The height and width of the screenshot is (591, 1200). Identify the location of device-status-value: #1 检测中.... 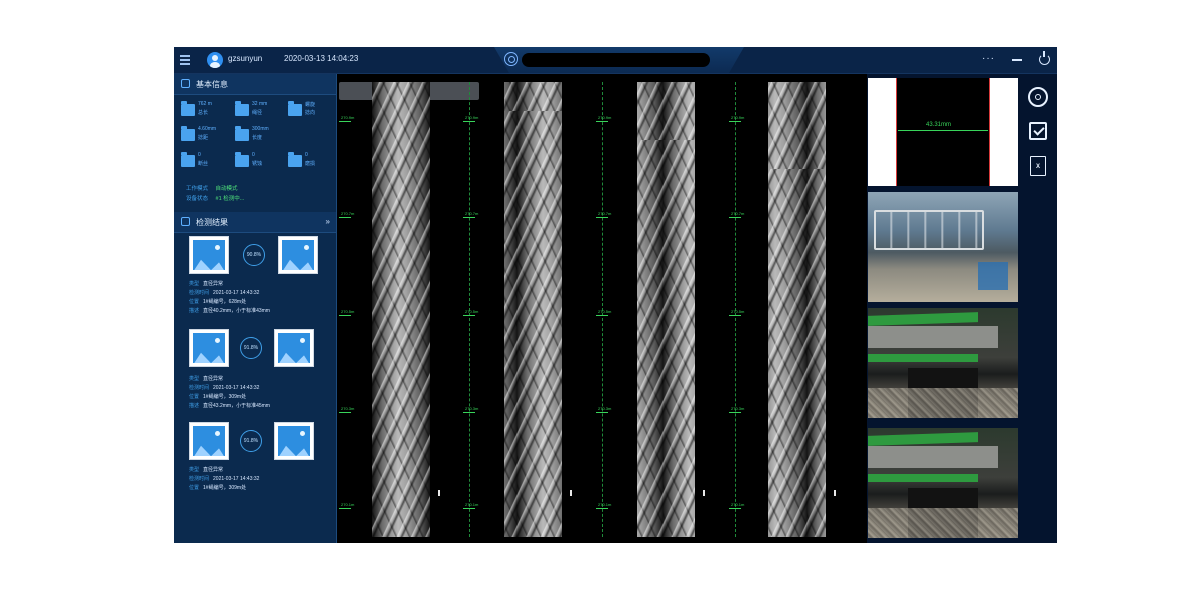
(230, 199).